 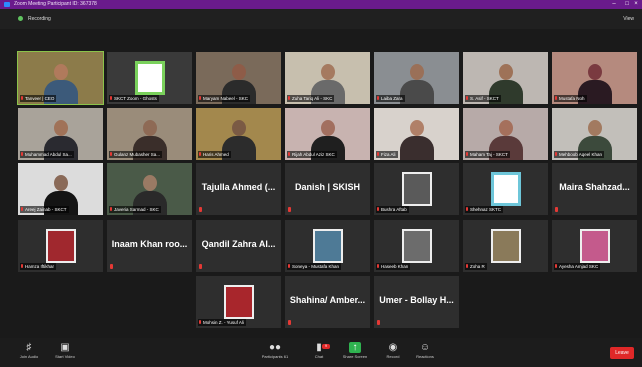 I want to click on share-screen-button: ↑ Share Screen, so click(x=355, y=354).